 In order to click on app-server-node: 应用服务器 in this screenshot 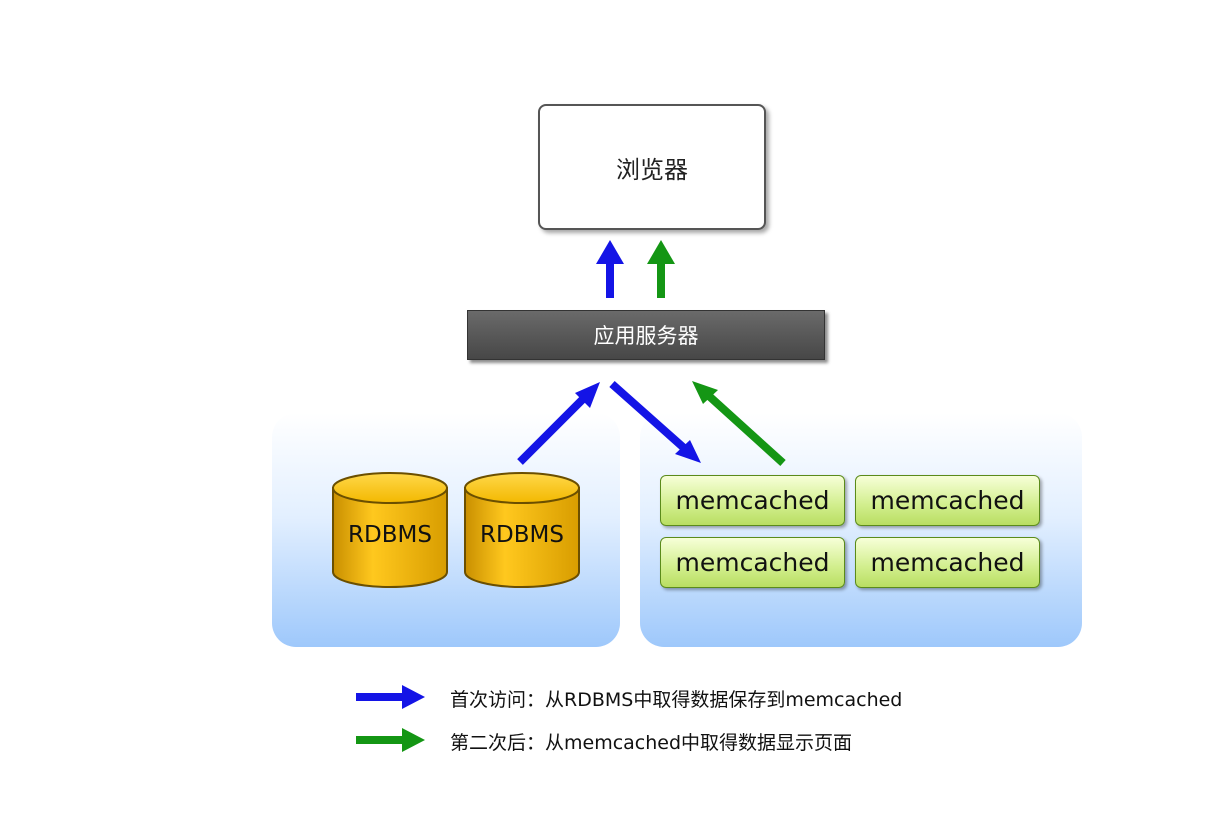, I will do `click(646, 335)`.